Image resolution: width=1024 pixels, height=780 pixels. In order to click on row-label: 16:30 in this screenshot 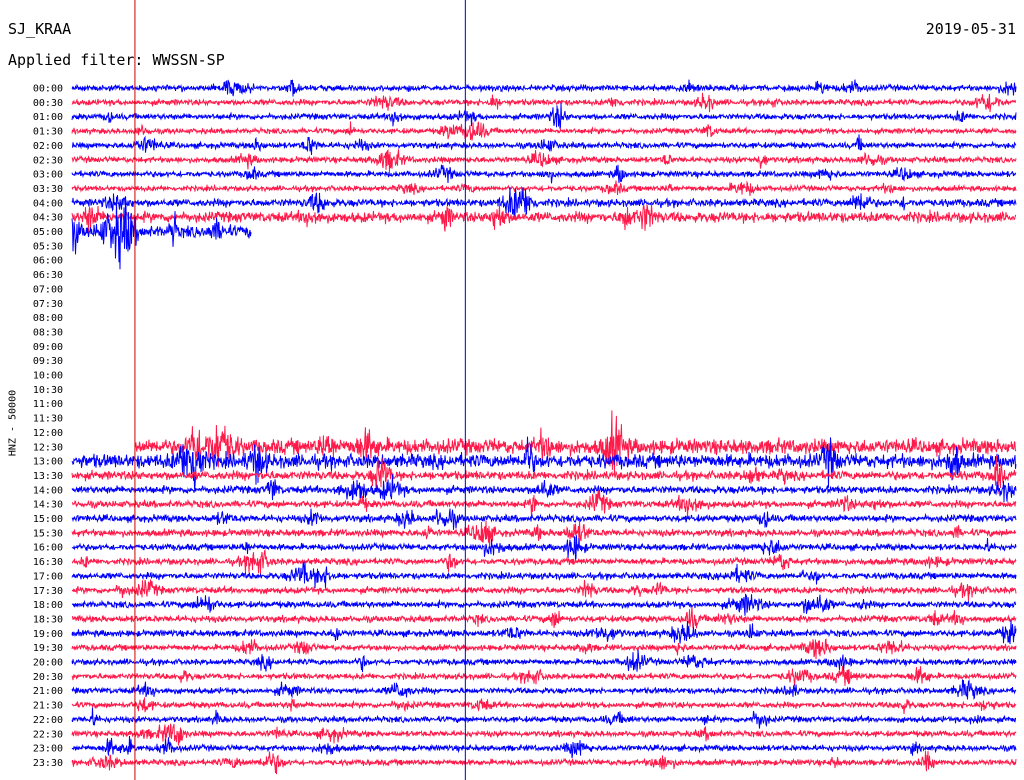, I will do `click(48, 562)`.